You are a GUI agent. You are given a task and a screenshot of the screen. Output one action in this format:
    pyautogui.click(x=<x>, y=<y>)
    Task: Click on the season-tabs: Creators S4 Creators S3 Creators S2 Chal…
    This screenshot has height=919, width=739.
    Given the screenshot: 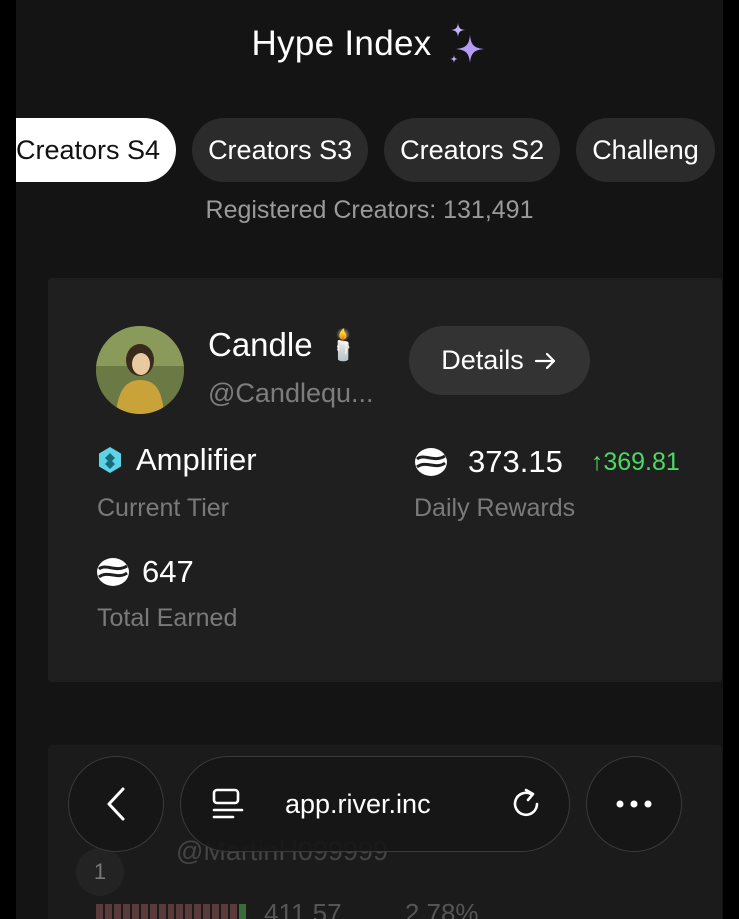 What is the action you would take?
    pyautogui.click(x=365, y=150)
    